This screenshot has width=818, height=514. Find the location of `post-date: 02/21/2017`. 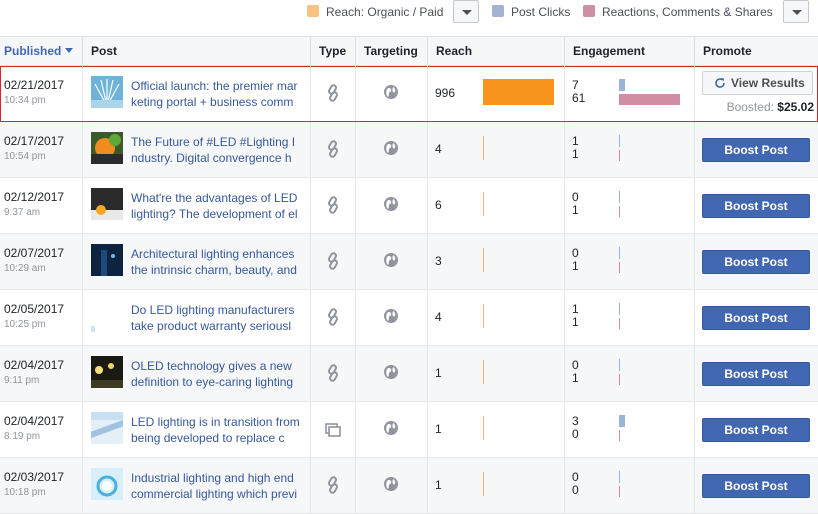

post-date: 02/21/2017 is located at coordinates (34, 85).